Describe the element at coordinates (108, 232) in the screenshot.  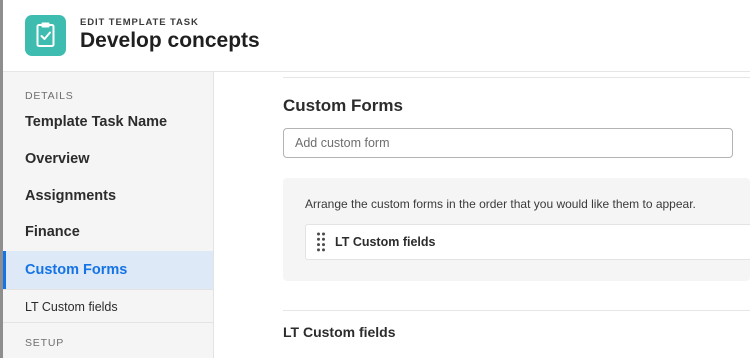
I see `sidebar-item-finance: Finance` at that location.